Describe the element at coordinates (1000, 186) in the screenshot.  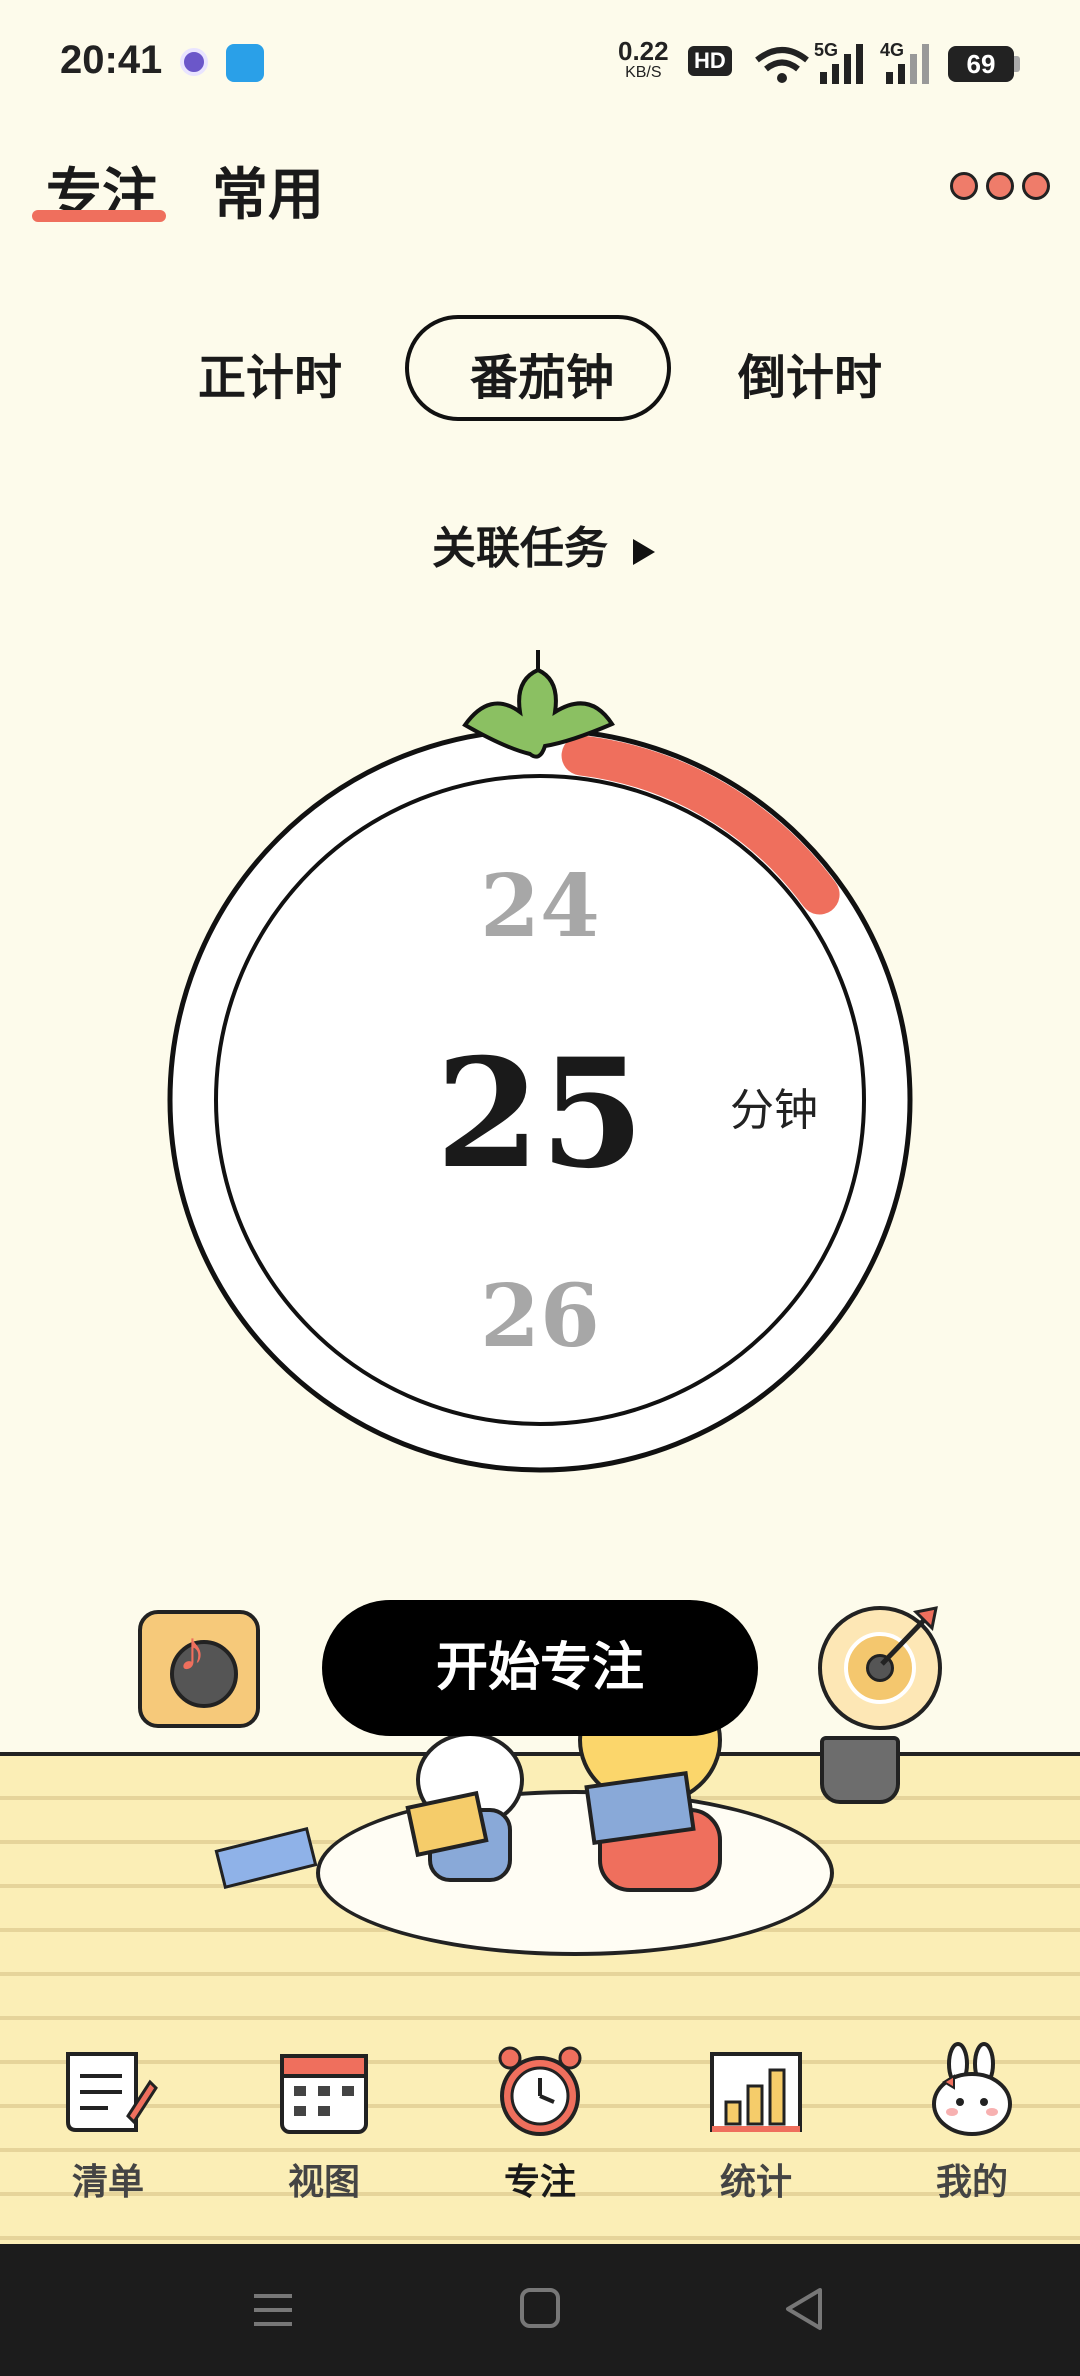
I see `more-dots-icon` at that location.